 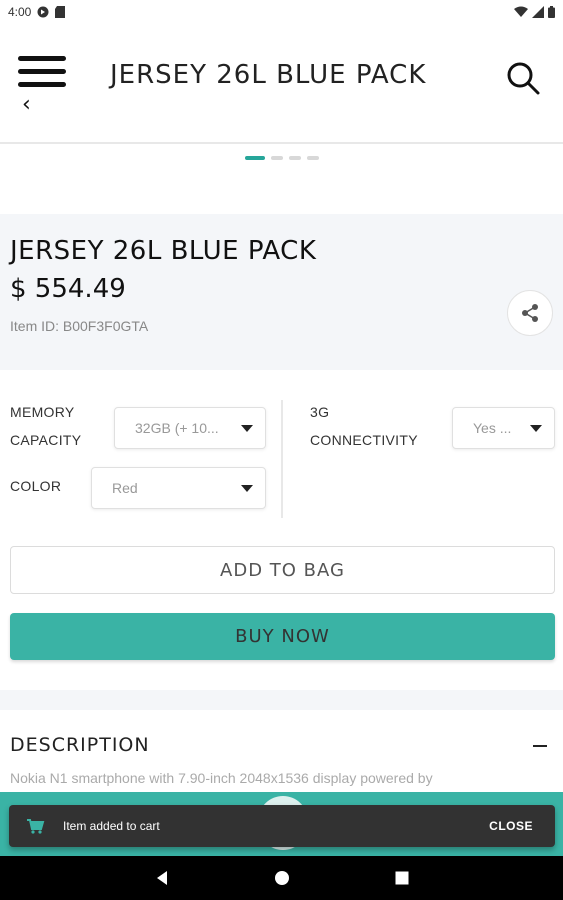 I want to click on share-button, so click(x=530, y=313).